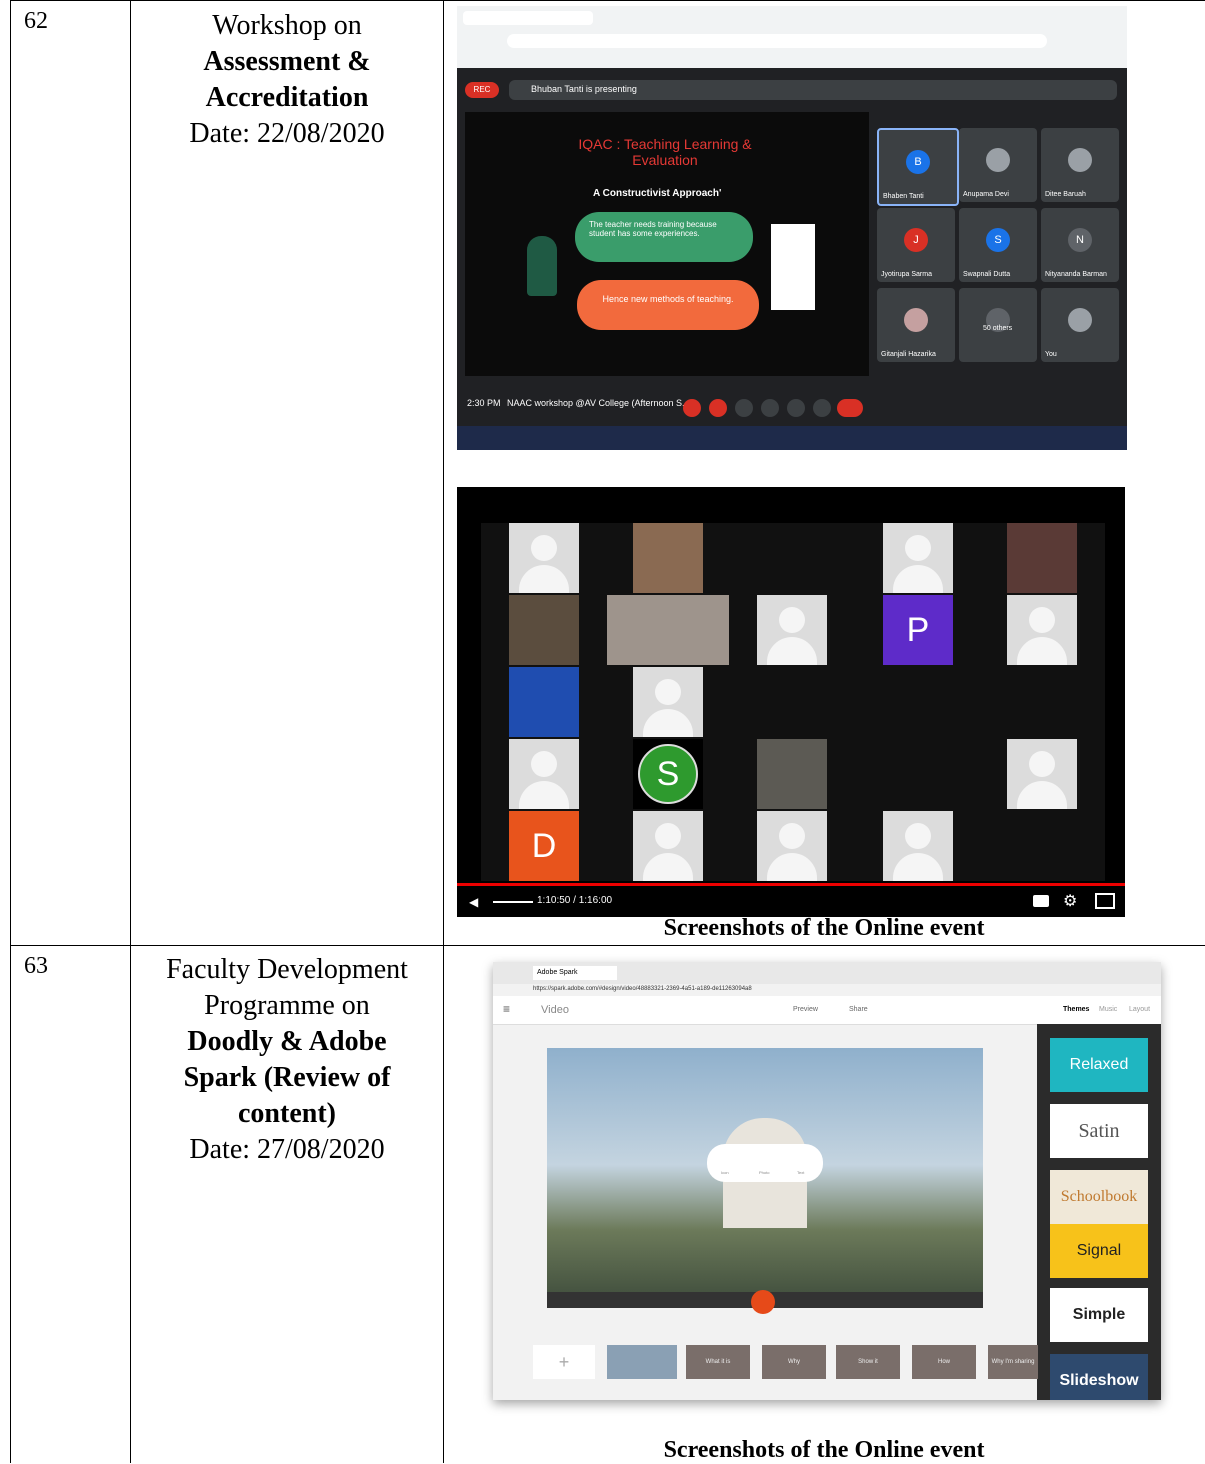  What do you see at coordinates (692, 408) in the screenshot?
I see `mic-button` at bounding box center [692, 408].